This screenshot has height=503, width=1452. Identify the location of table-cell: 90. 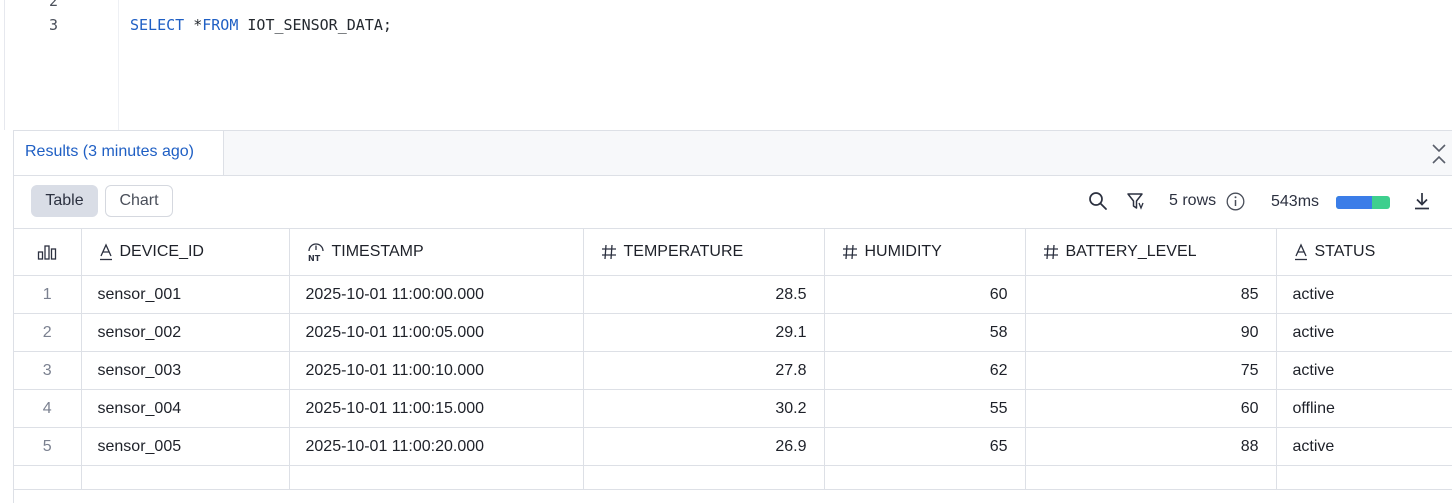
(1151, 332).